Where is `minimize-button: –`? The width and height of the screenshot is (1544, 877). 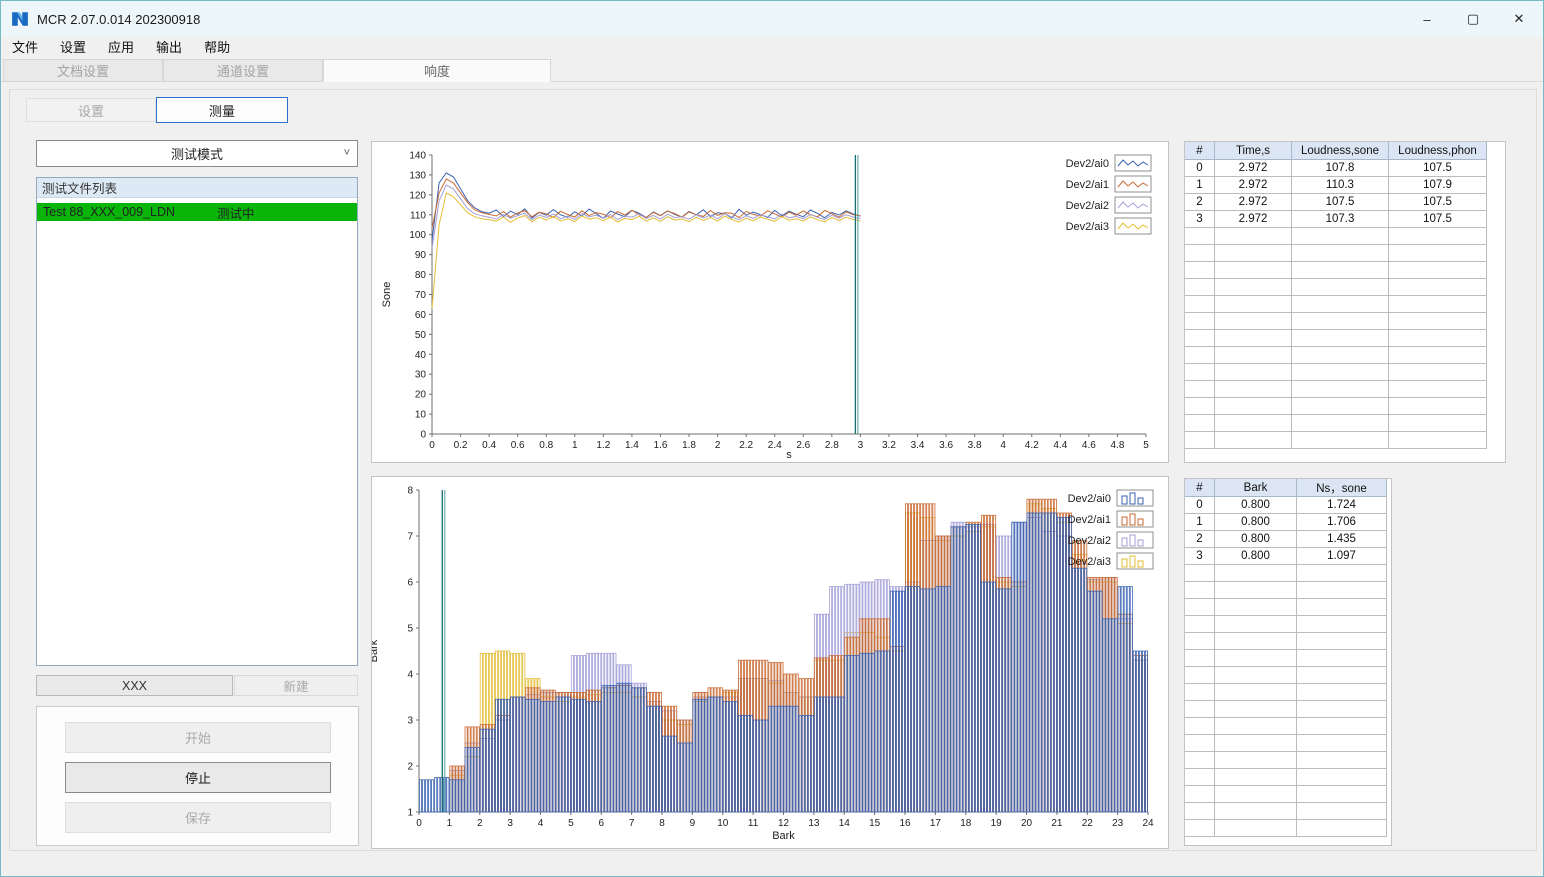 minimize-button: – is located at coordinates (1427, 19).